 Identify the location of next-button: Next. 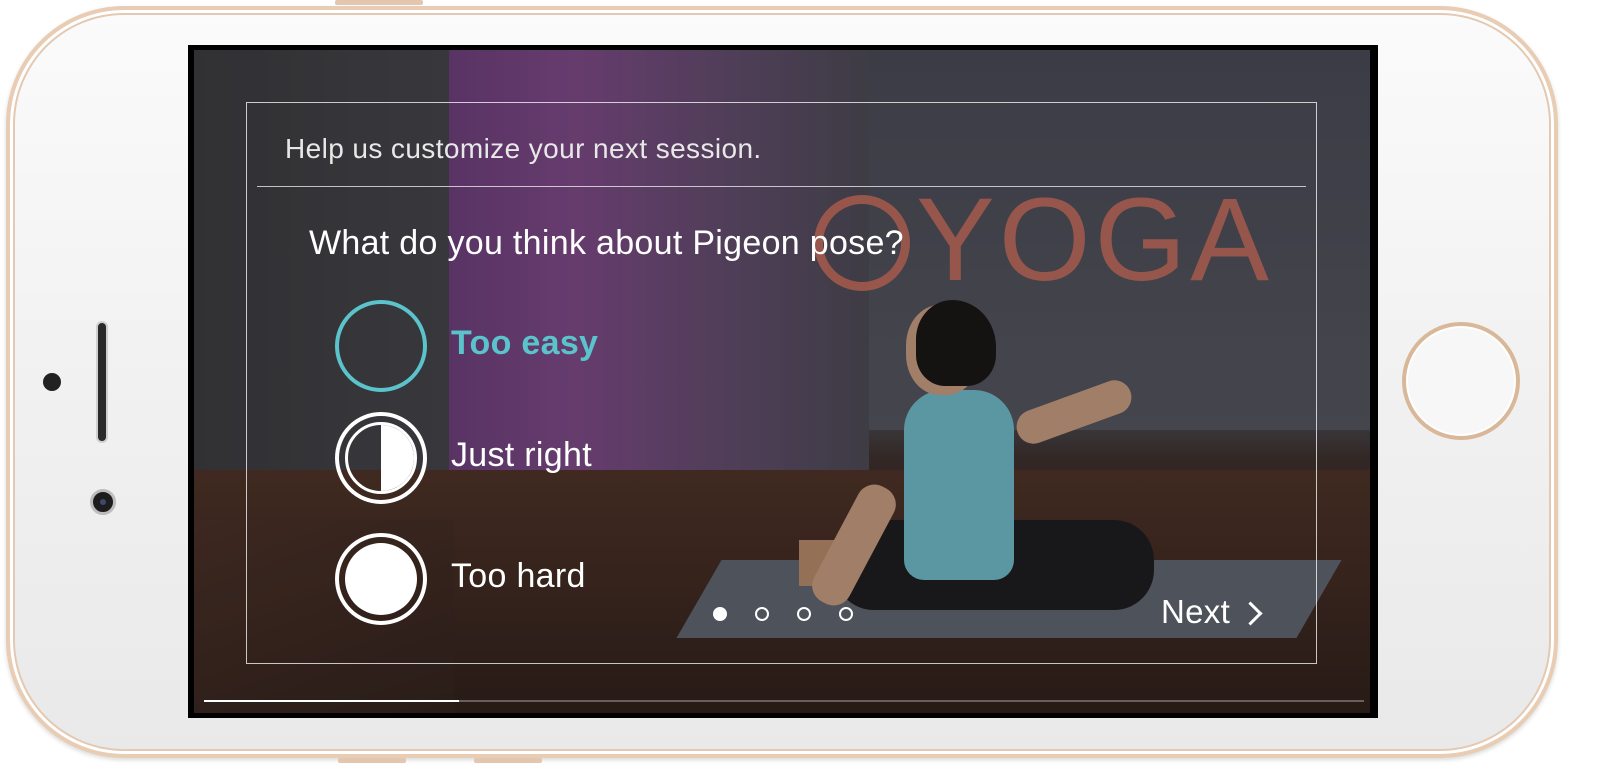
(1212, 612).